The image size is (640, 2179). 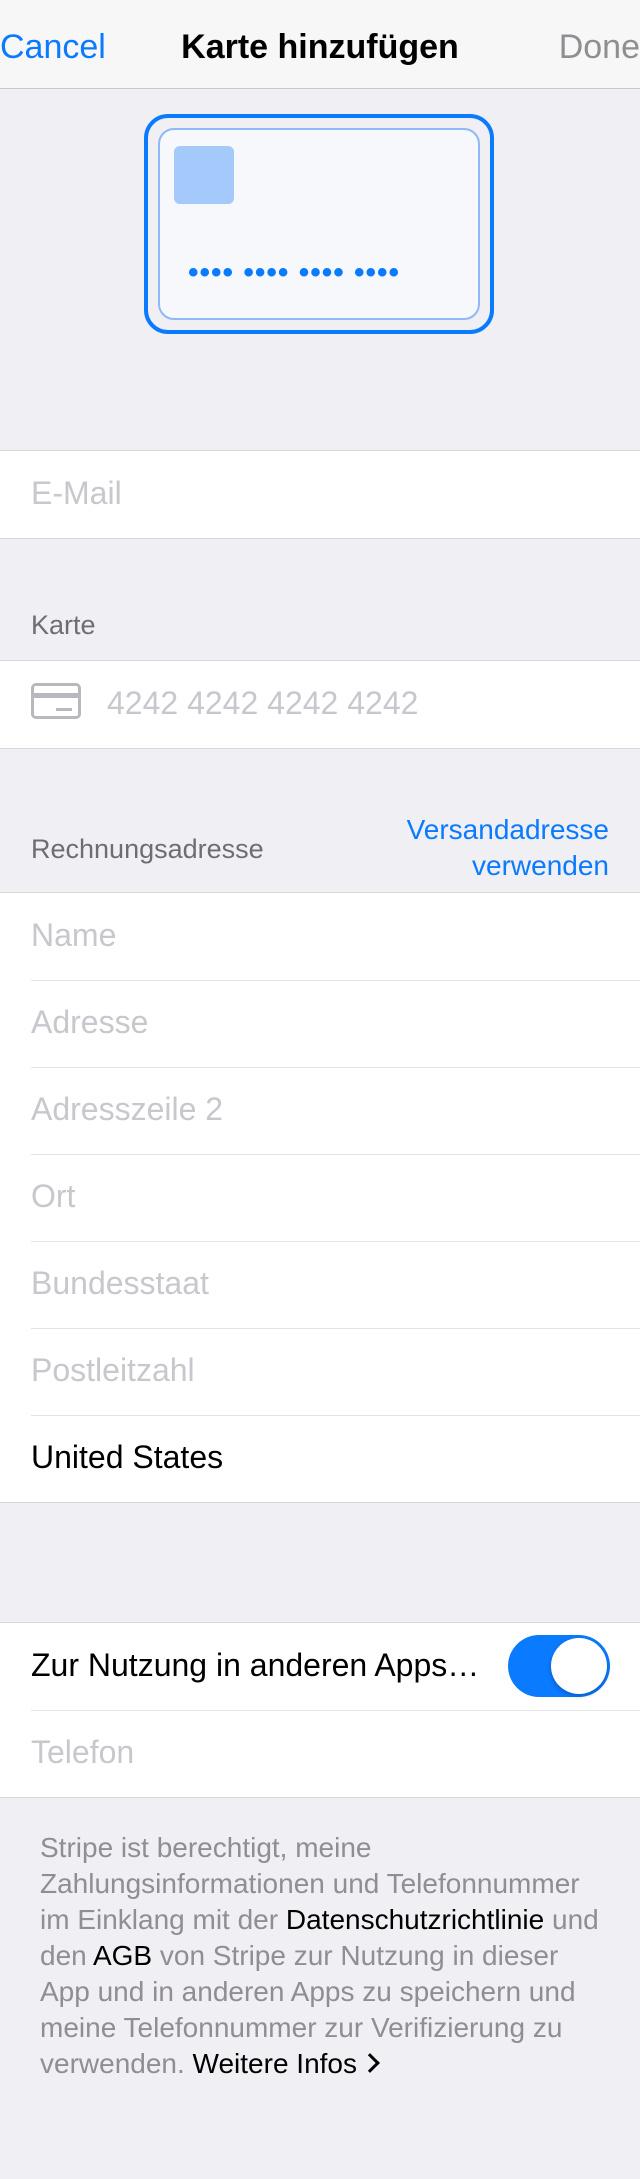 I want to click on name-field: Name, so click(x=73, y=935).